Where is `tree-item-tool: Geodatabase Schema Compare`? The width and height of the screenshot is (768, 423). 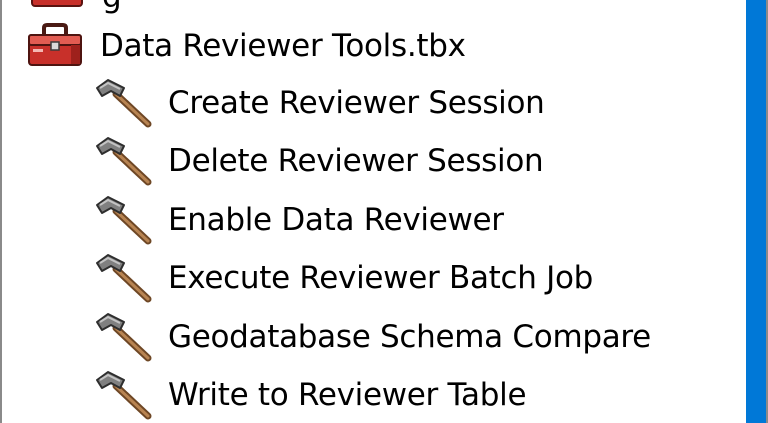 tree-item-tool: Geodatabase Schema Compare is located at coordinates (372, 337).